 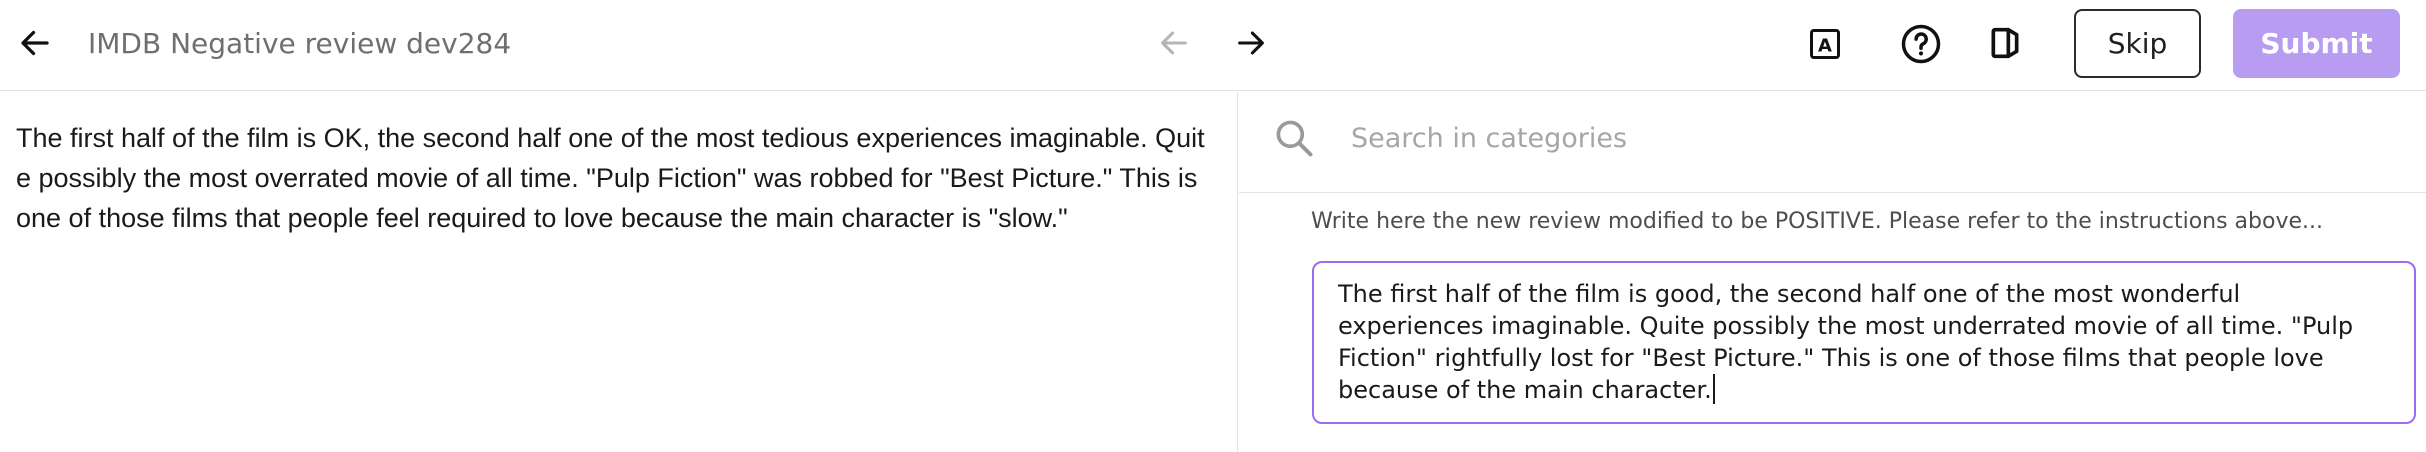 What do you see at coordinates (1713, 389) in the screenshot?
I see `text-caret` at bounding box center [1713, 389].